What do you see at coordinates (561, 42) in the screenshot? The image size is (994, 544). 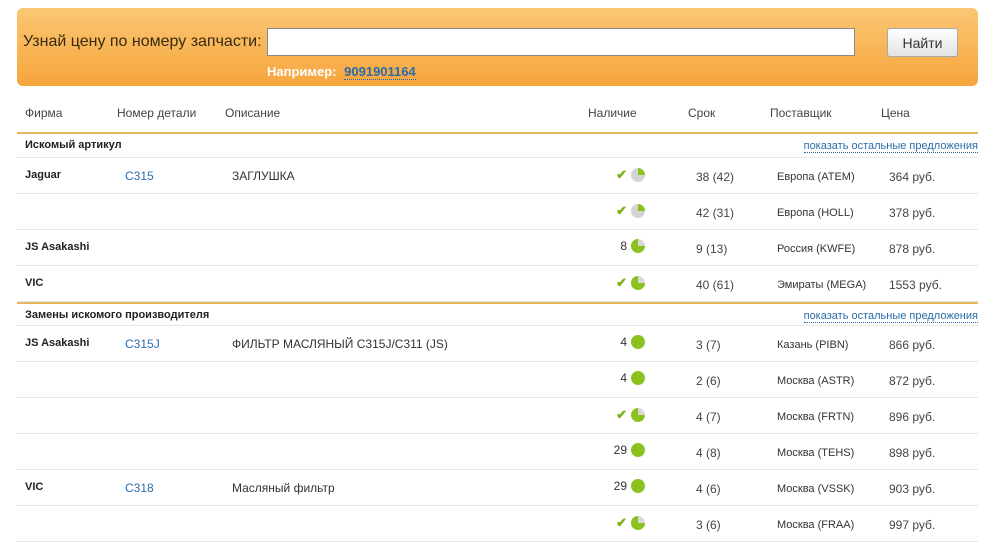 I see `search-input` at bounding box center [561, 42].